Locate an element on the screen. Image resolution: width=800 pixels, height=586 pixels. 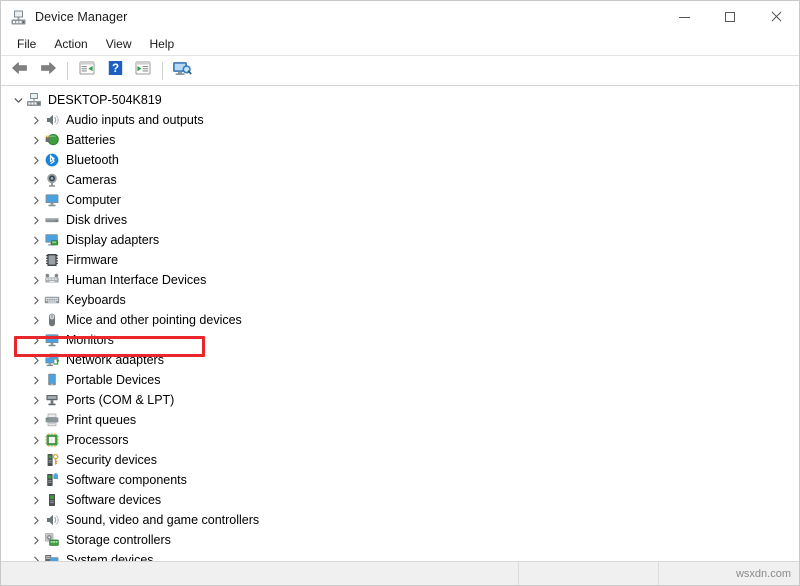
tree-row-root: DESKTOP-504K819 is located at coordinates (400, 100).